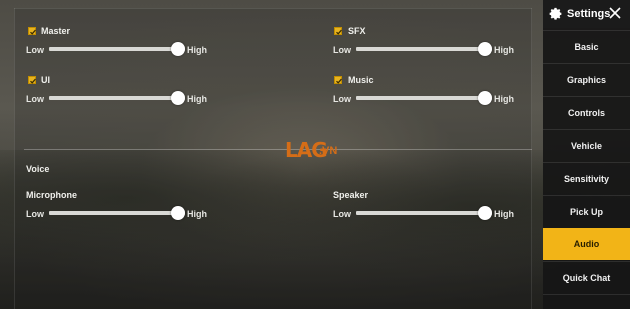 Image resolution: width=630 pixels, height=309 pixels. Describe the element at coordinates (35, 214) in the screenshot. I see `microphone-low-label: Low` at that location.